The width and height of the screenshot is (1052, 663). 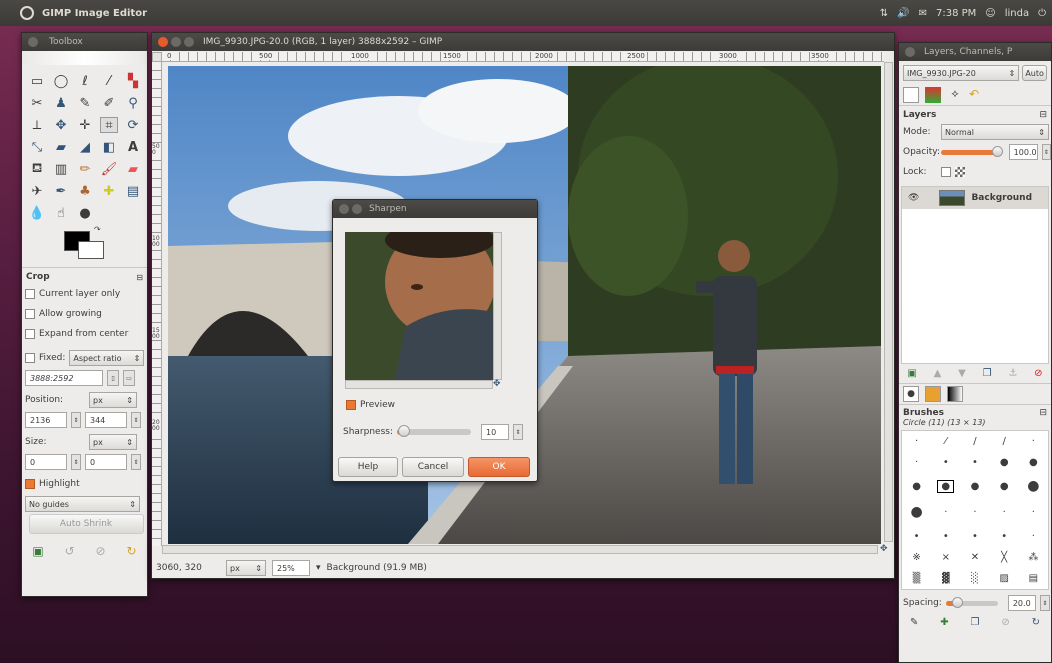 I want to click on ink-icon: ✒, so click(x=61, y=191).